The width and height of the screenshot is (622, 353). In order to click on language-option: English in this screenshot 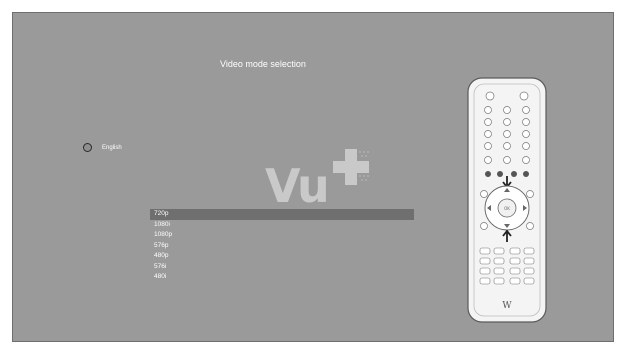, I will do `click(102, 147)`.